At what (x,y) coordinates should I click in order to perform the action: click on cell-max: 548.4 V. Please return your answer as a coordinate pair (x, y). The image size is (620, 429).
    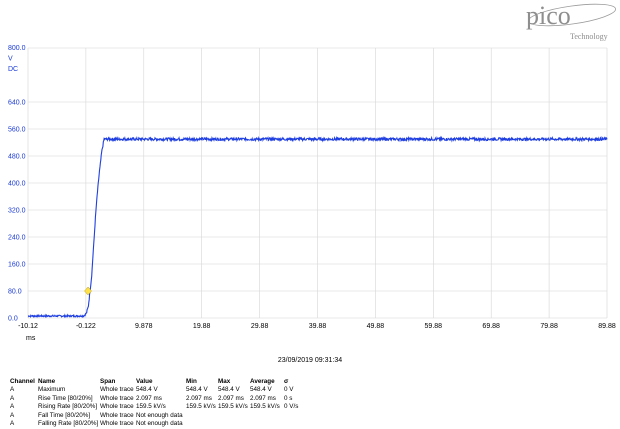
    Looking at the image, I should click on (229, 390).